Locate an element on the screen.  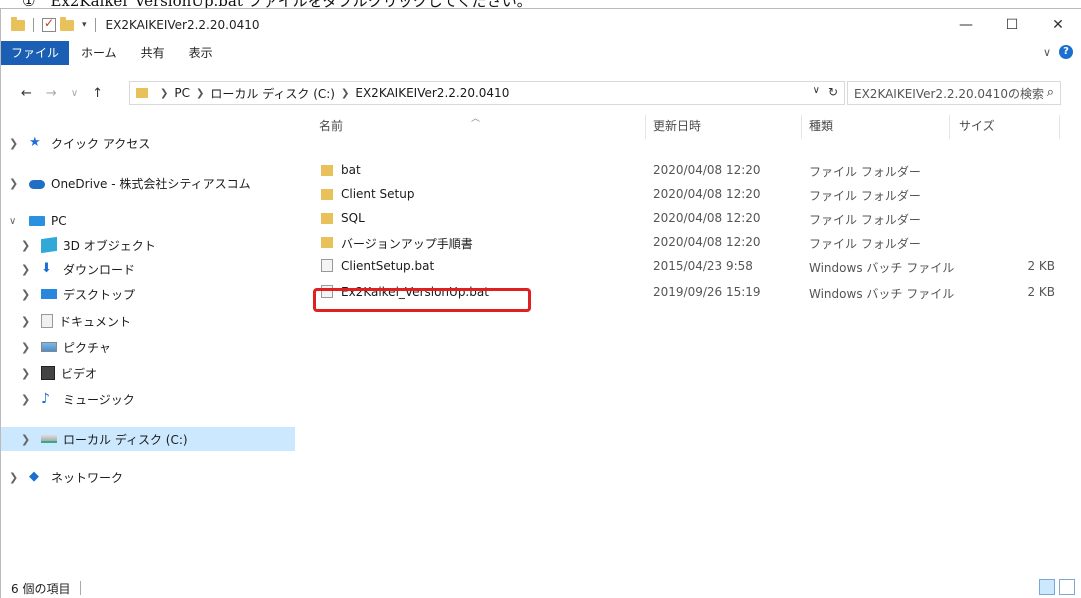
new-folder-icon is located at coordinates (67, 23).